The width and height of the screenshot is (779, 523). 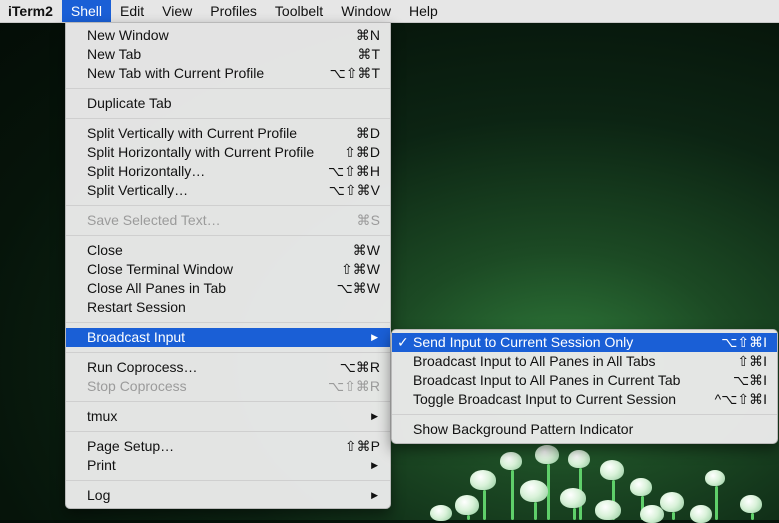 What do you see at coordinates (740, 399) in the screenshot?
I see `keyboard-shortcut: ^⌥⇧⌘I` at bounding box center [740, 399].